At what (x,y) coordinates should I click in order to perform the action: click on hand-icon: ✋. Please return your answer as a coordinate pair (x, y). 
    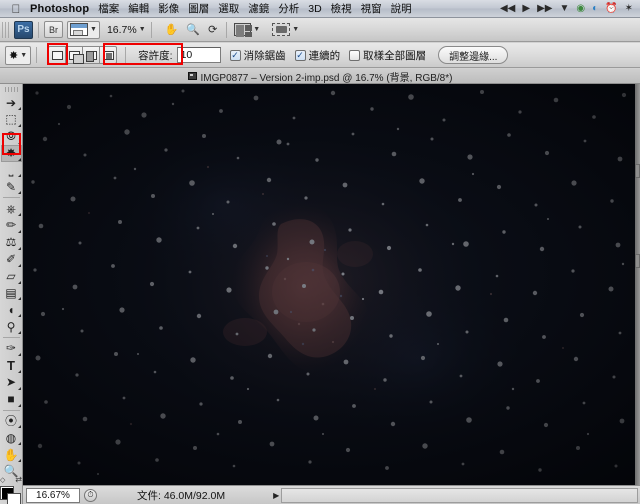
    Looking at the image, I should click on (172, 29).